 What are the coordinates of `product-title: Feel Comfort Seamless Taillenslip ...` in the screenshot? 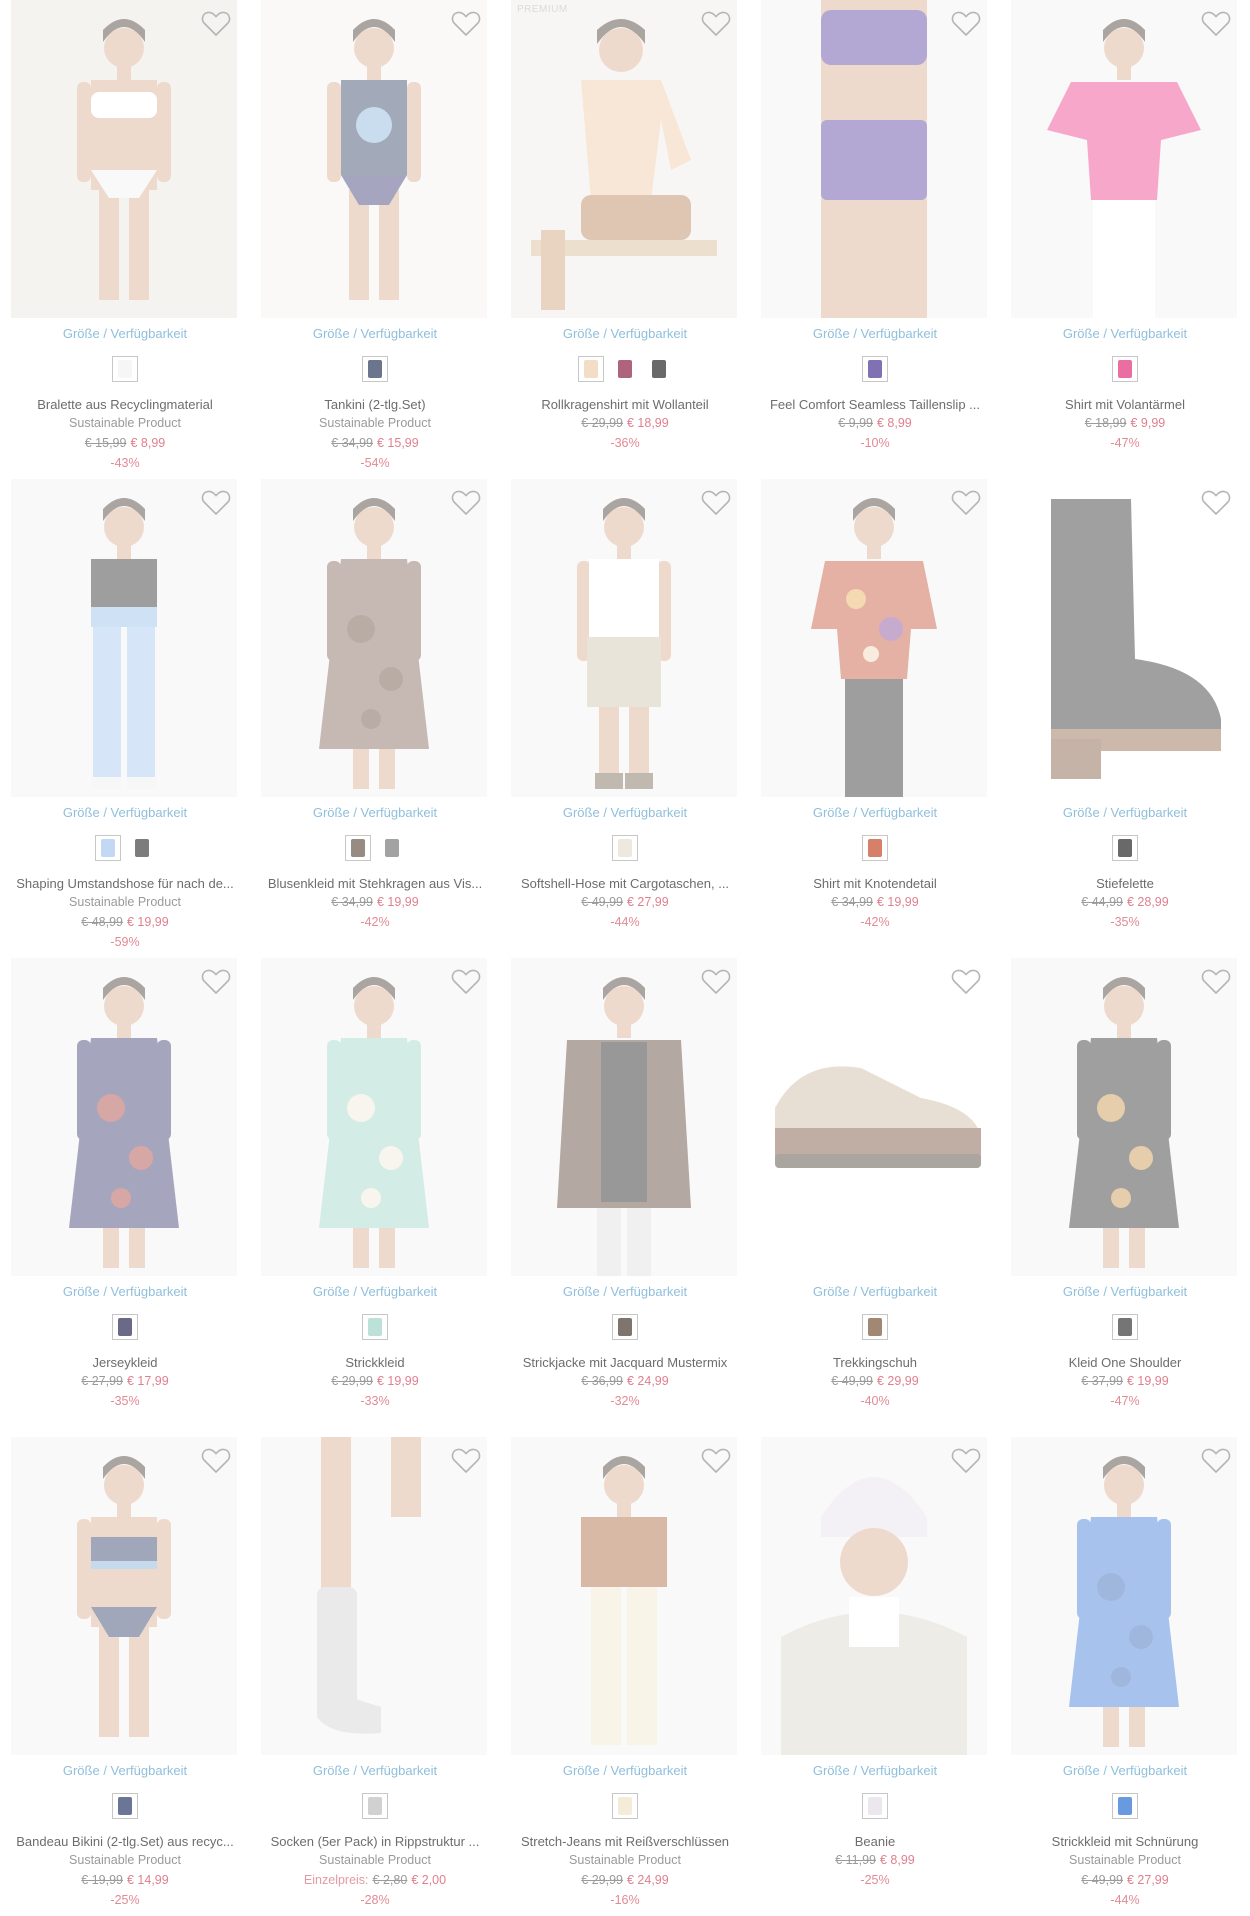 It's located at (875, 404).